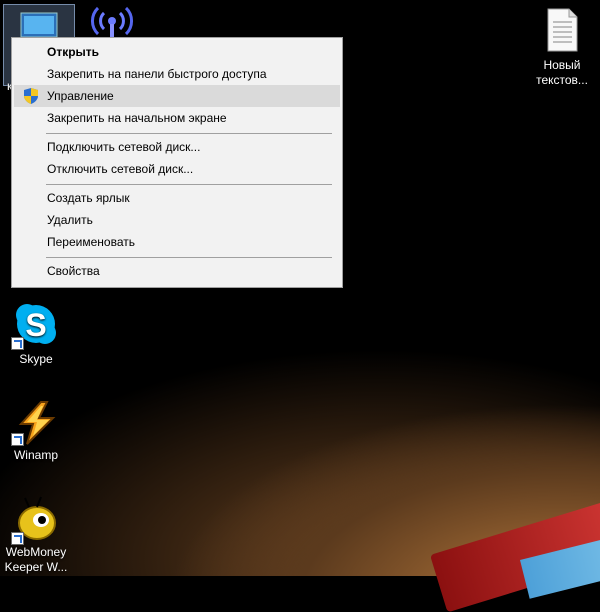  I want to click on text-document-icon, so click(562, 30).